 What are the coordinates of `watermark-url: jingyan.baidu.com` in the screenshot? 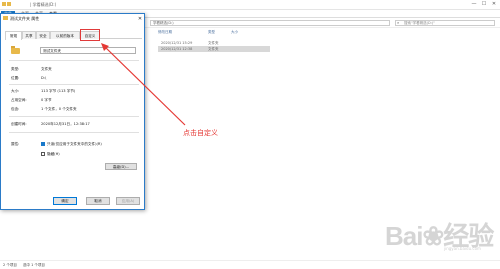 It's located at (462, 248).